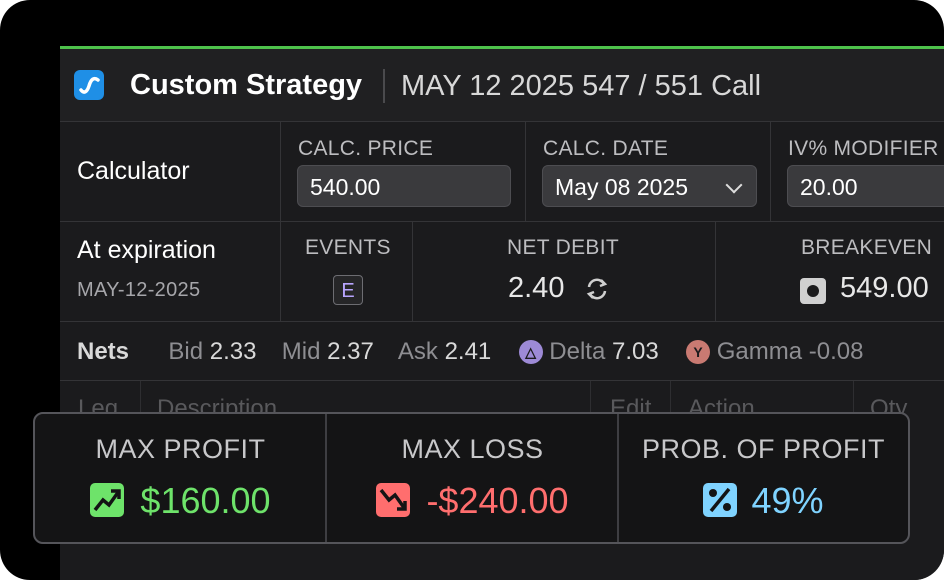  What do you see at coordinates (347, 271) in the screenshot?
I see `events-cell: EVENTS E` at bounding box center [347, 271].